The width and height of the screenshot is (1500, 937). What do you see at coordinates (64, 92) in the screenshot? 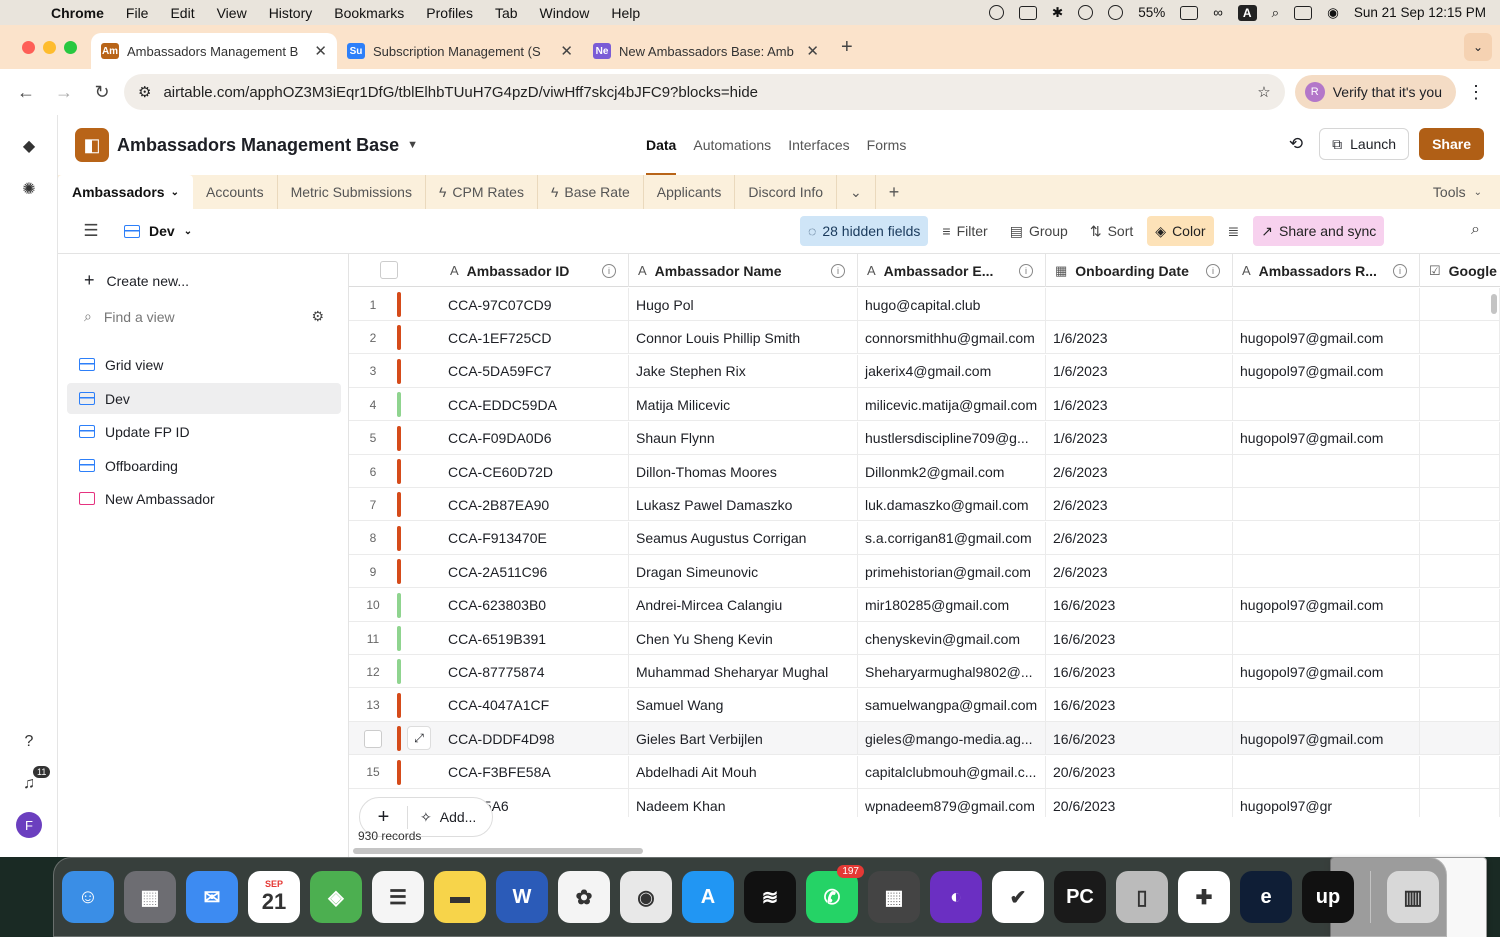
I see `forward-icon: →` at bounding box center [64, 92].